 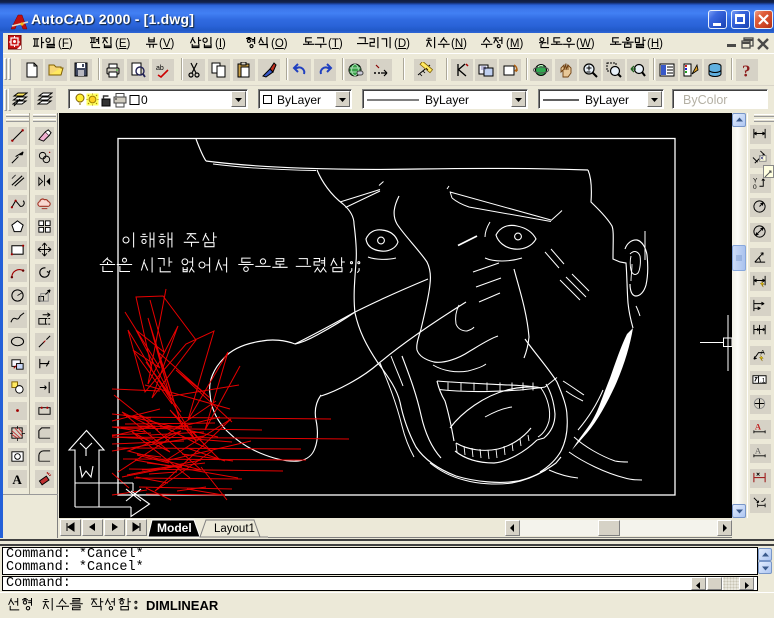 I want to click on svg-text: .1, so click(x=763, y=380).